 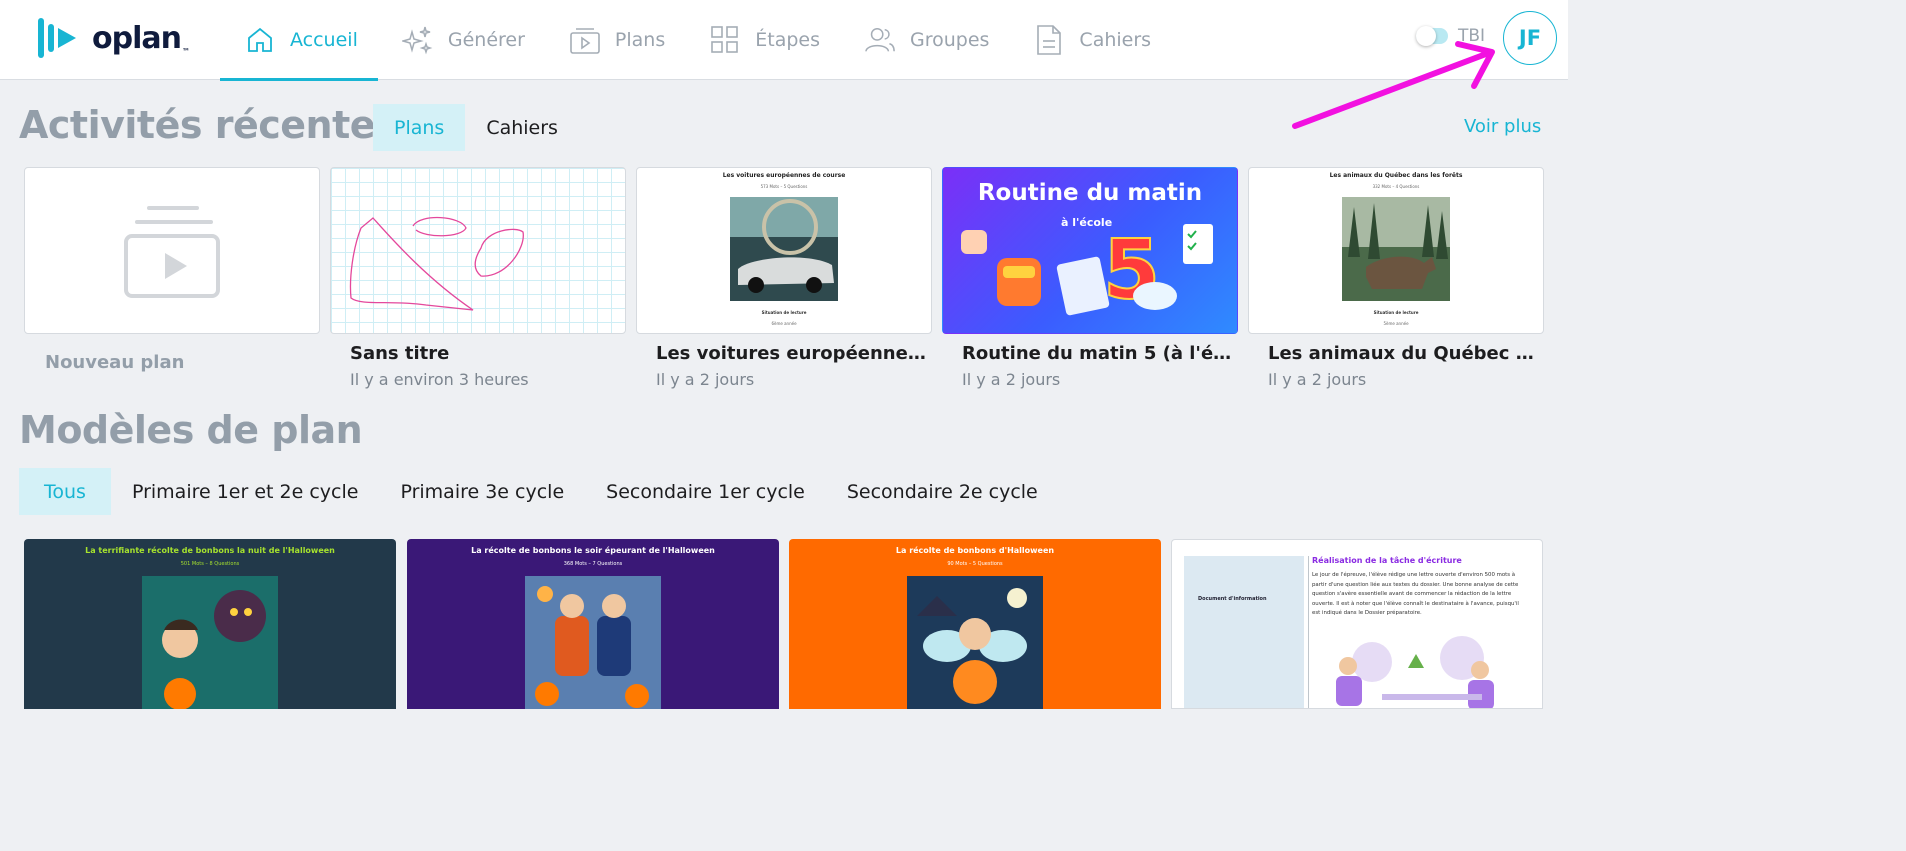 I want to click on home-icon, so click(x=260, y=40).